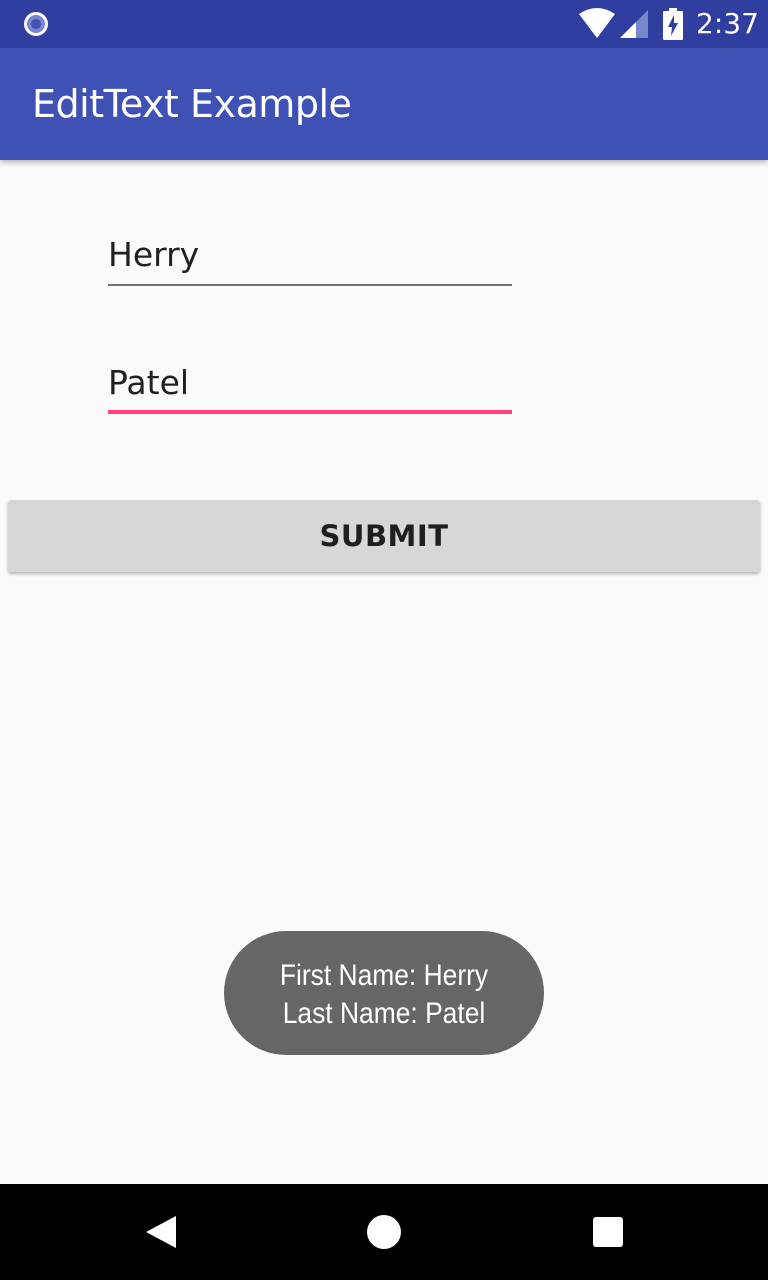  I want to click on toast-last-name: Last Name: Patel, so click(384, 1013).